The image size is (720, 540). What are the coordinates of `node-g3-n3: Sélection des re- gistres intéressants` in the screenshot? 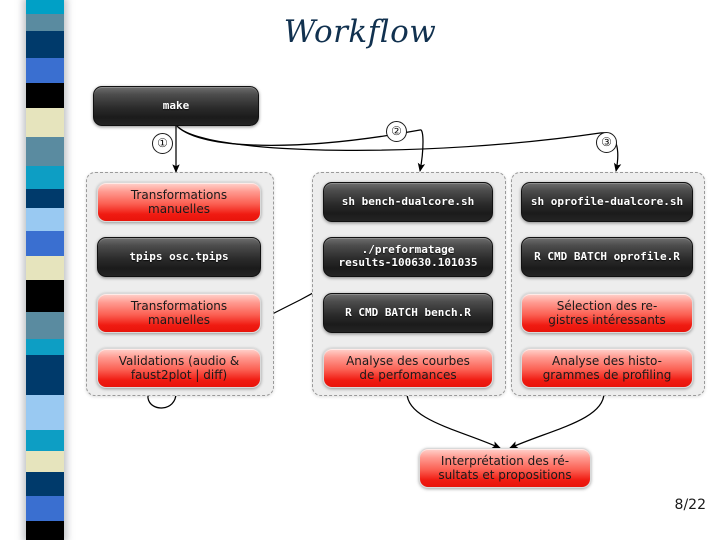 It's located at (607, 313).